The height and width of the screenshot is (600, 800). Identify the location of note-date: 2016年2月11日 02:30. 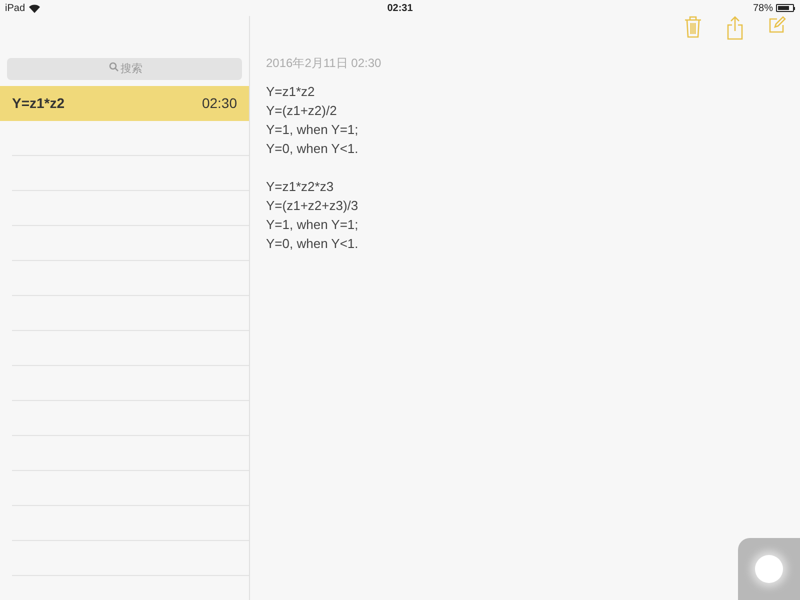
(324, 63).